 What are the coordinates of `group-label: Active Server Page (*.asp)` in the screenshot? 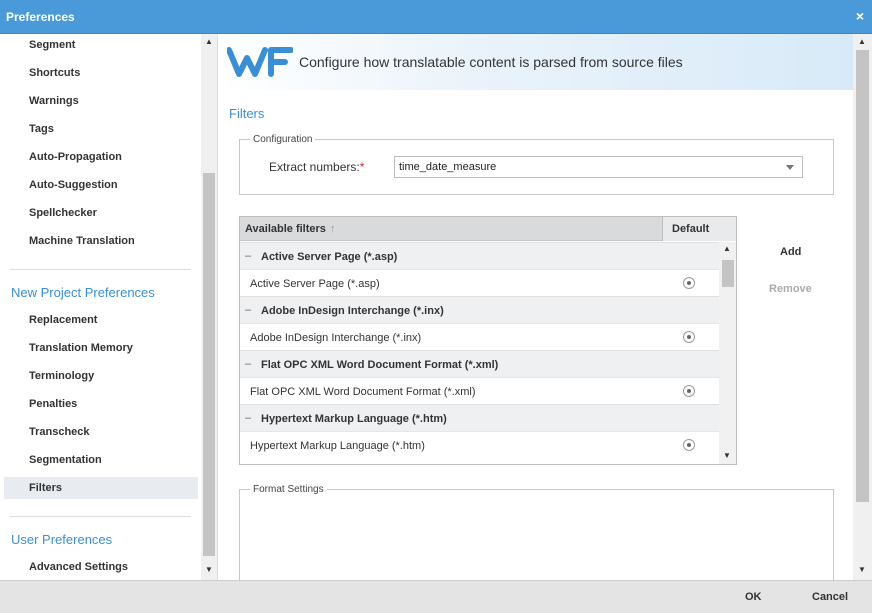 It's located at (329, 257).